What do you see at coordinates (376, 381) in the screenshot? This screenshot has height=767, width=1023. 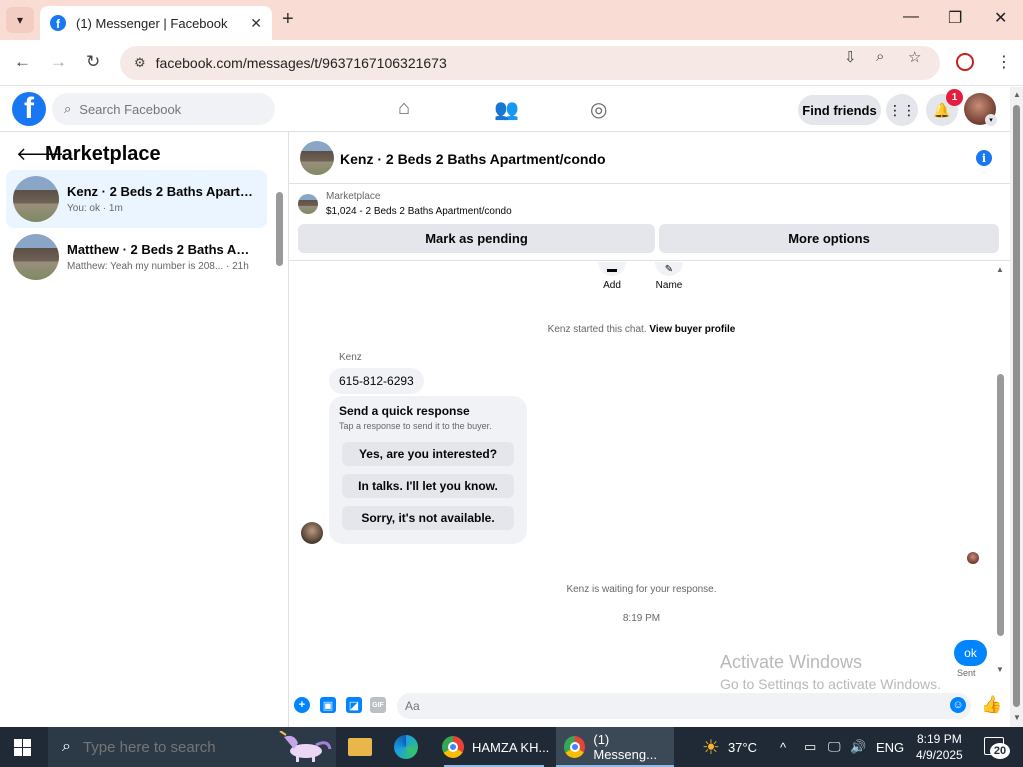 I see `incoming-message-bubble: 615-812-6293` at bounding box center [376, 381].